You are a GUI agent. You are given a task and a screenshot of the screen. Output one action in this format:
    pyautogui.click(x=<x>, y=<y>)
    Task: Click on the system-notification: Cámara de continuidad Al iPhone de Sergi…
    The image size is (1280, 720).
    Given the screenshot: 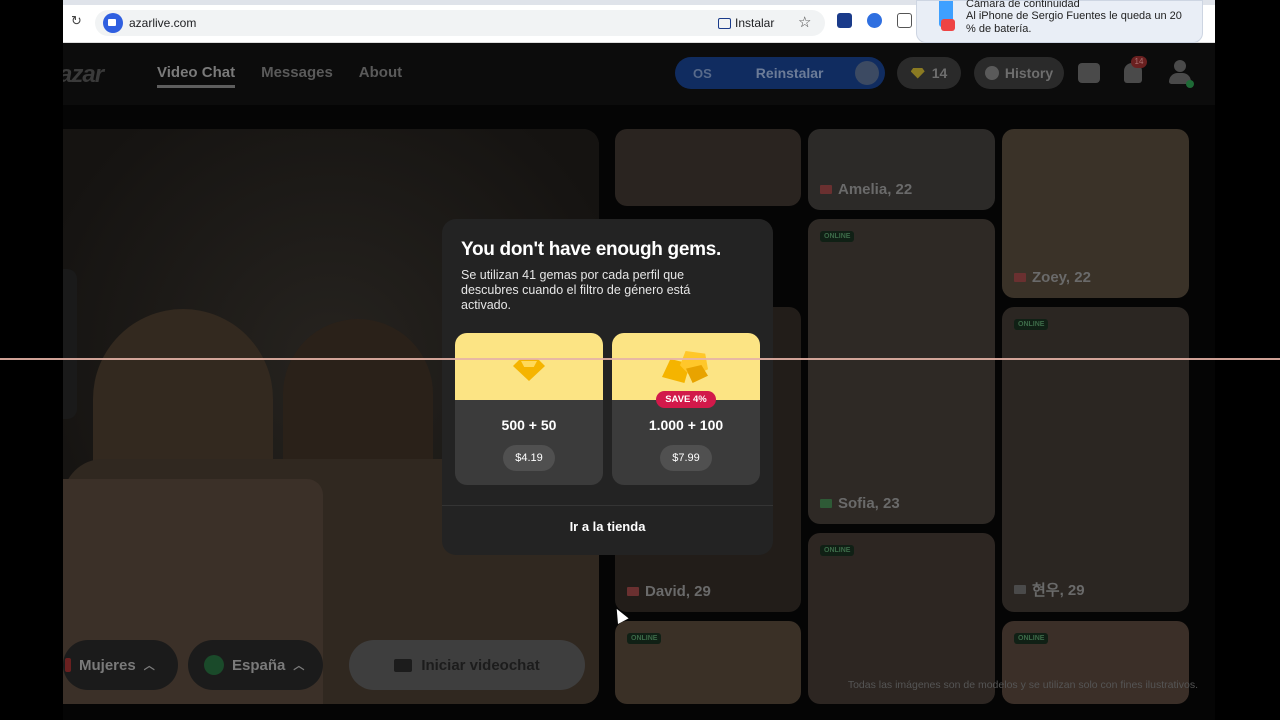 What is the action you would take?
    pyautogui.click(x=1059, y=21)
    